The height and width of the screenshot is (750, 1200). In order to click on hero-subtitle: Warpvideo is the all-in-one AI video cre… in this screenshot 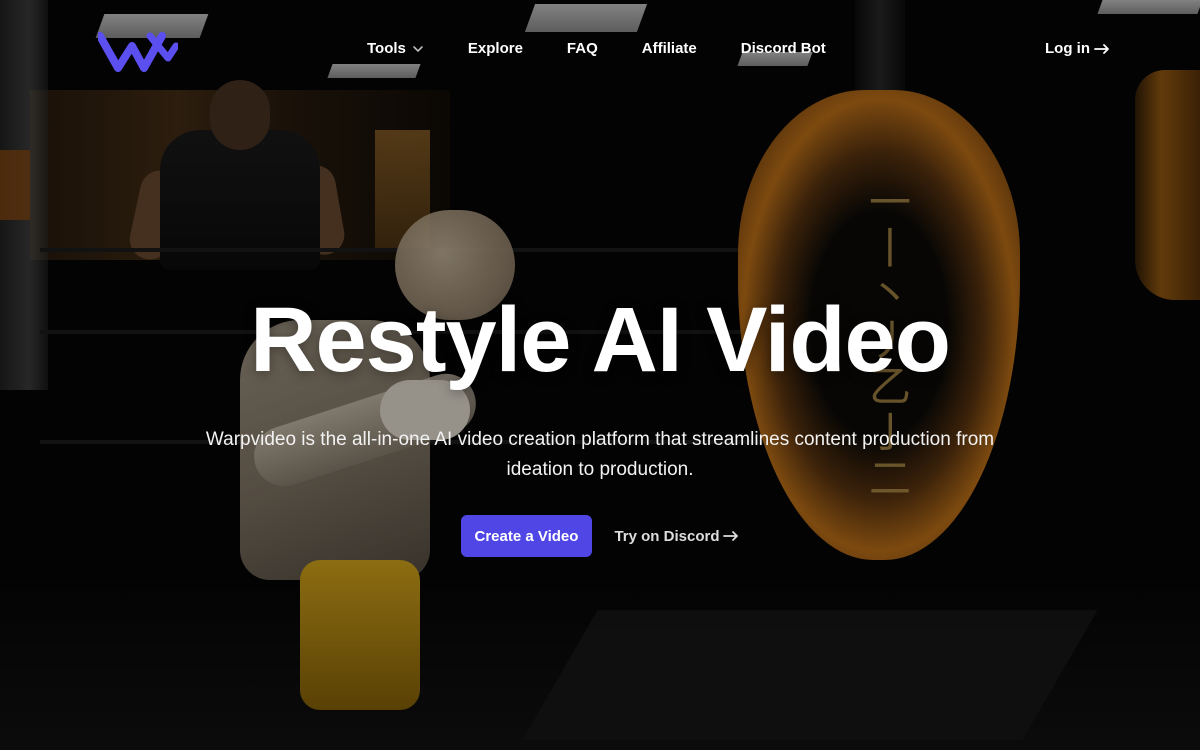, I will do `click(600, 454)`.